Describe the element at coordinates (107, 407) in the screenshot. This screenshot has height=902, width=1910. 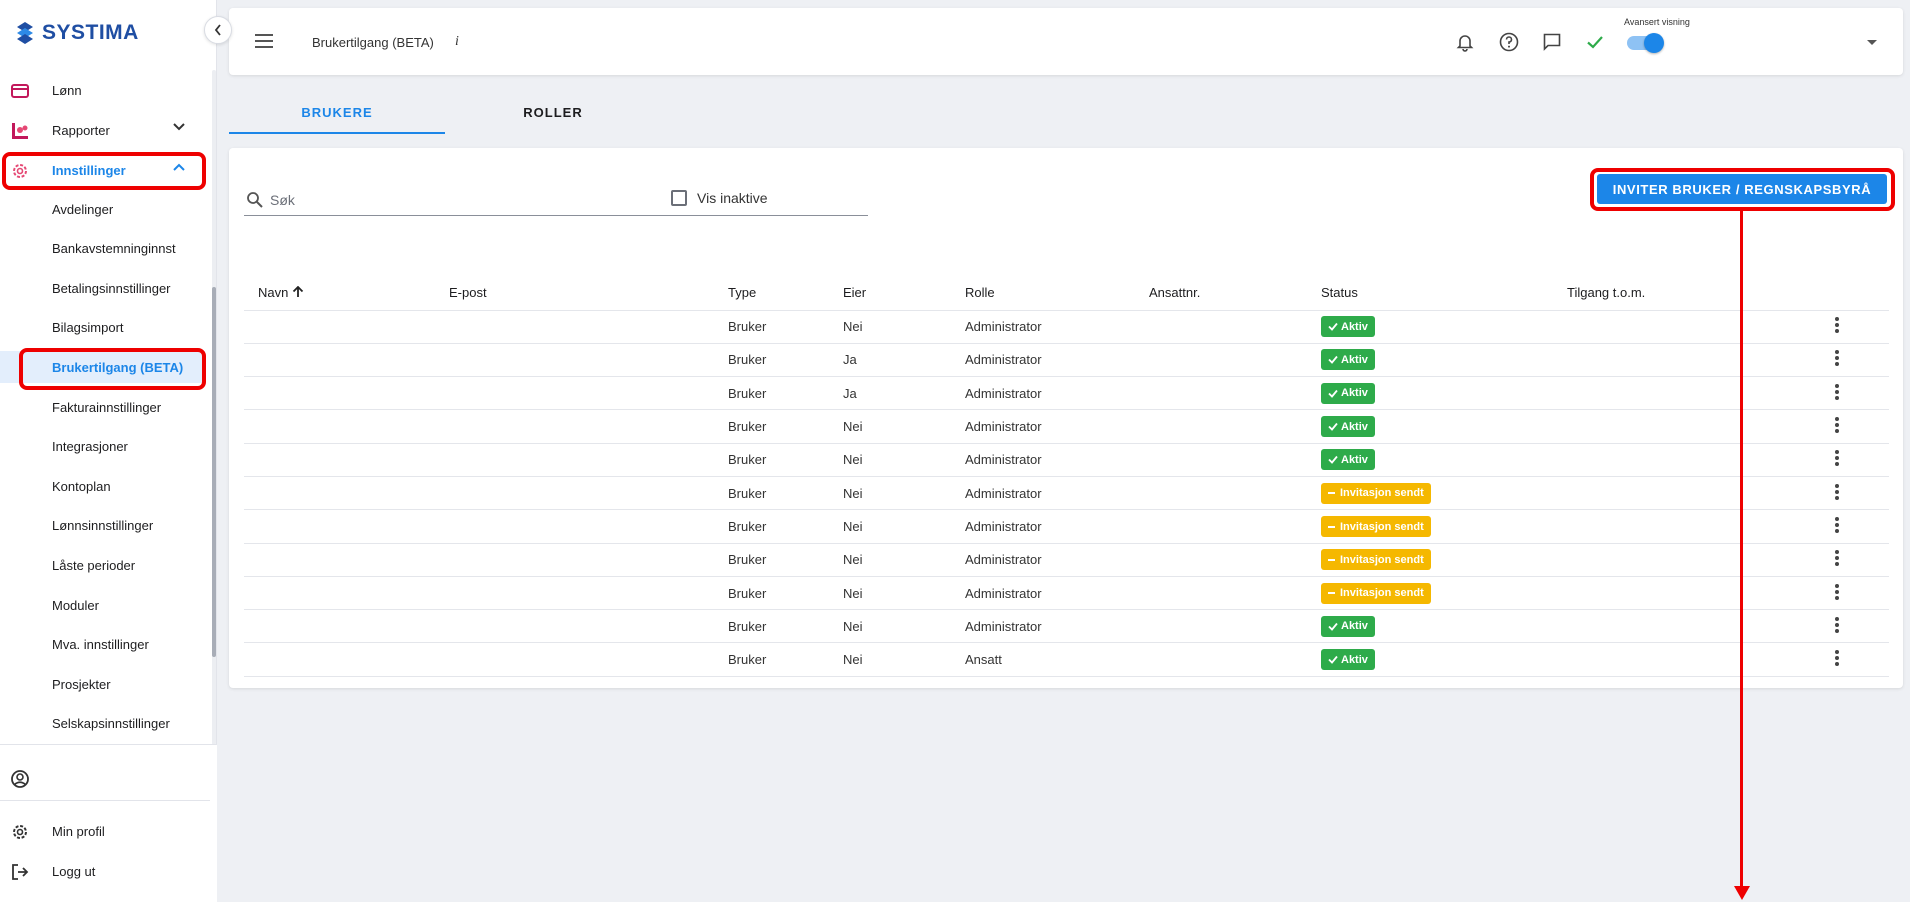
I see `sidebar-subitem-label: Fakturainnstillinger` at that location.